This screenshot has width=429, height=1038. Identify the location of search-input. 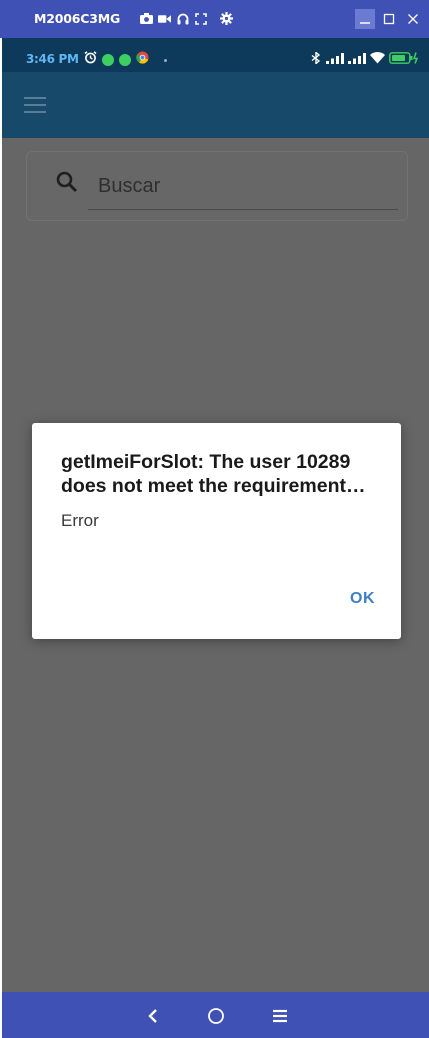
(243, 187).